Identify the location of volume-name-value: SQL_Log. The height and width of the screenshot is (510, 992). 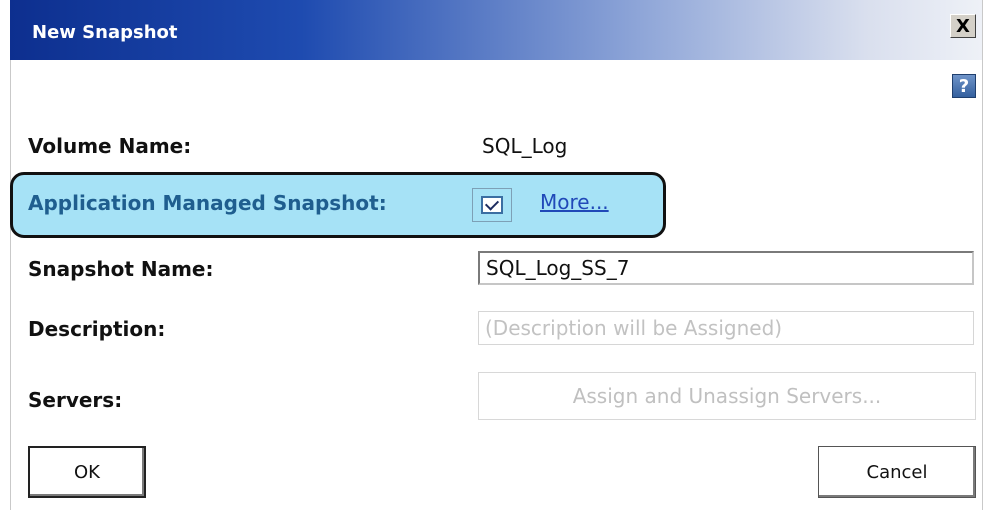
(525, 146).